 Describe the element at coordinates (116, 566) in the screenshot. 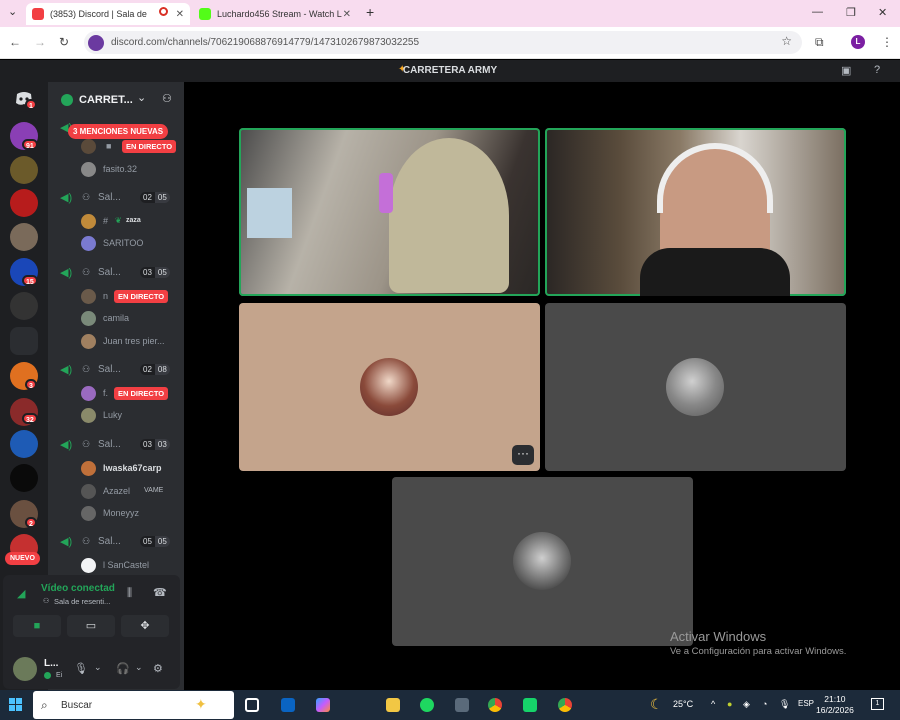

I see `member: l SanCastel` at that location.